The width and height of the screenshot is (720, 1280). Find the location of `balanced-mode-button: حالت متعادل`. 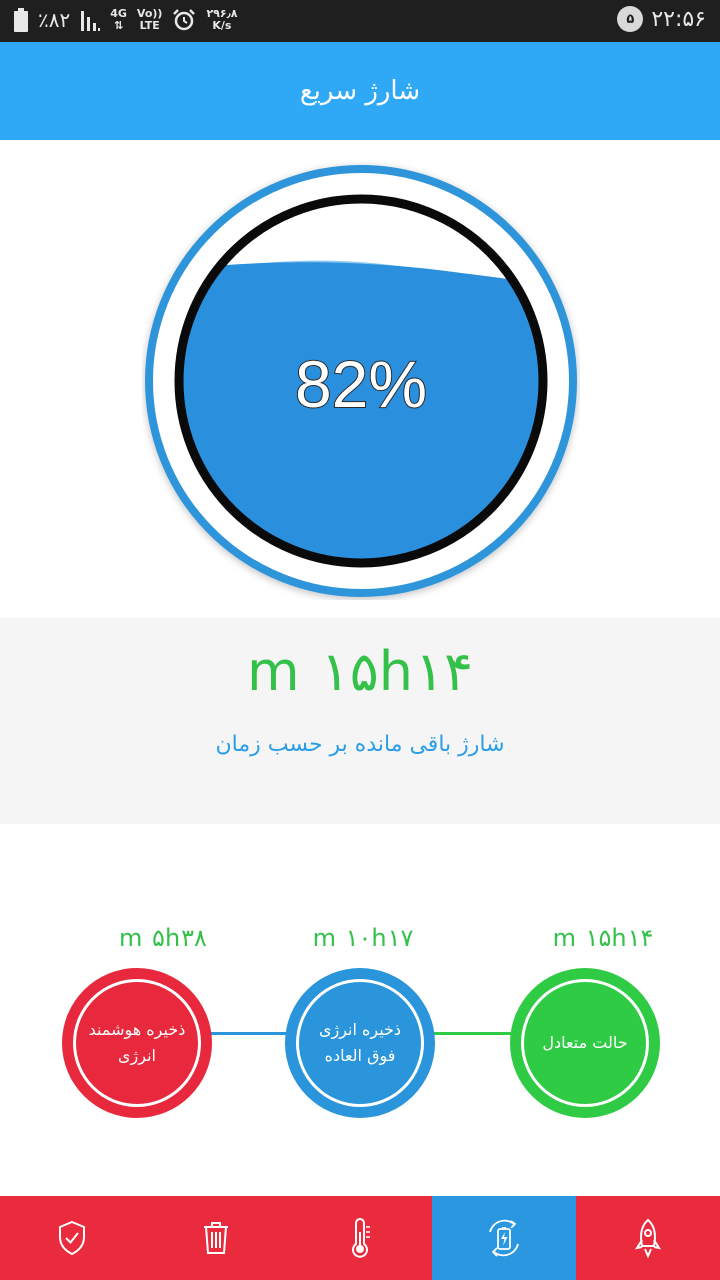

balanced-mode-button: حالت متعادل is located at coordinates (585, 1043).